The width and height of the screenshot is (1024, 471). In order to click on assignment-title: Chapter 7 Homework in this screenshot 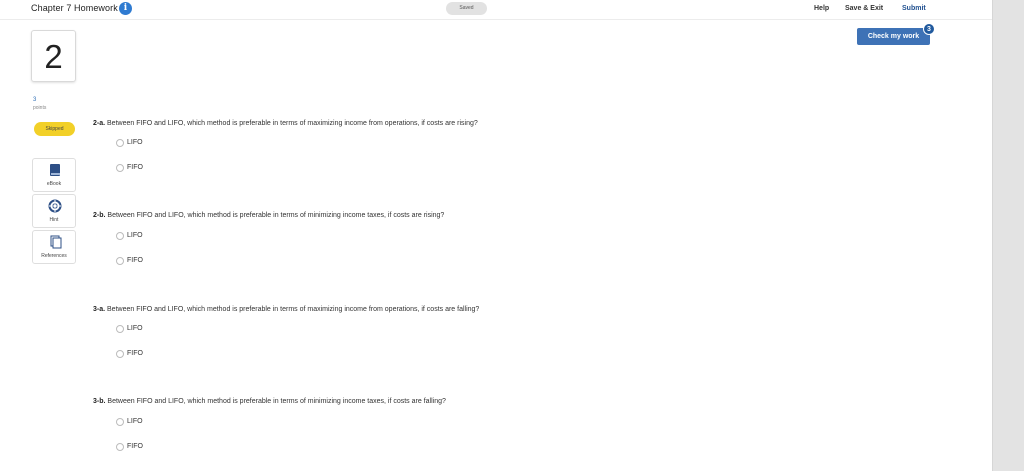, I will do `click(74, 8)`.